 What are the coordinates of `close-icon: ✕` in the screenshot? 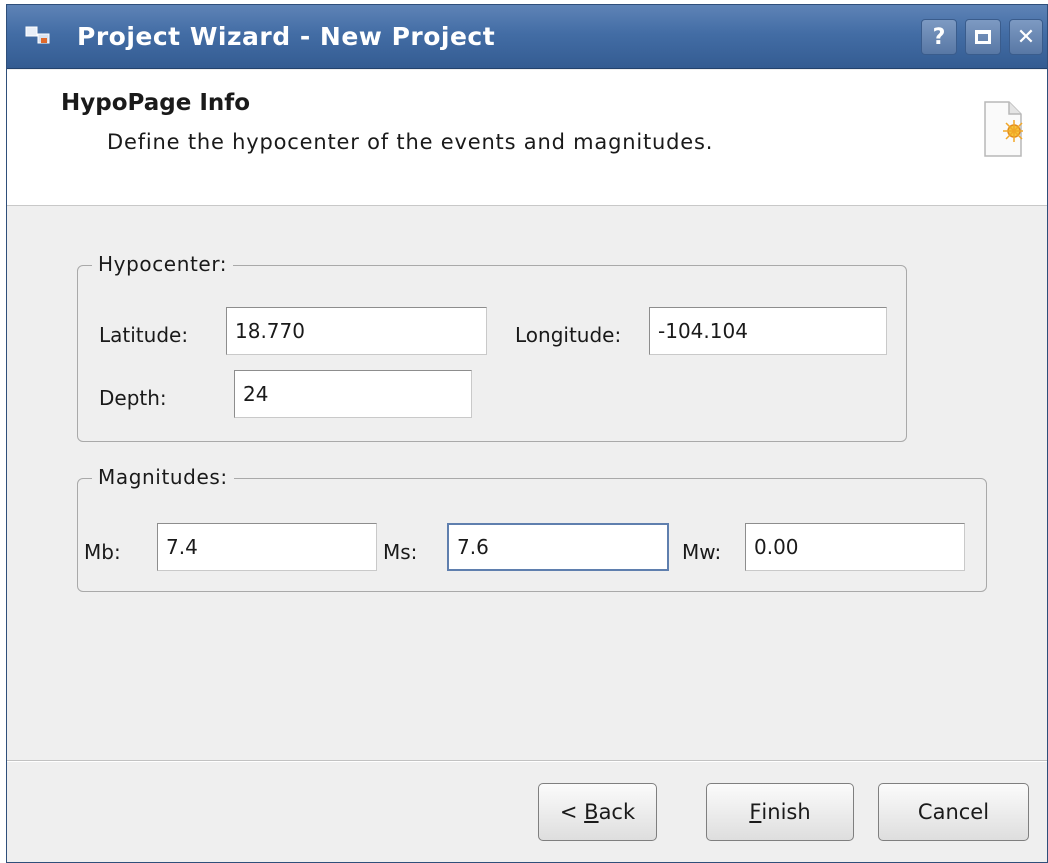 It's located at (1026, 37).